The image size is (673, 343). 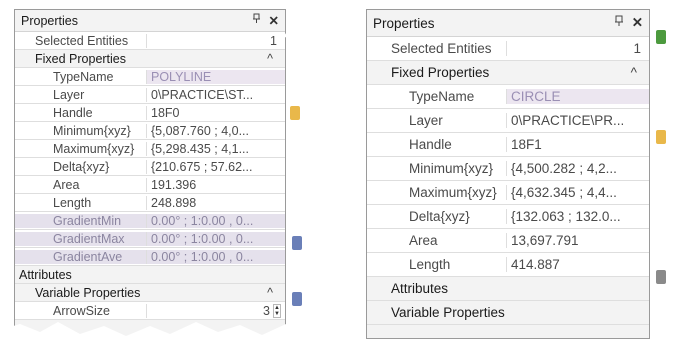 What do you see at coordinates (165, 112) in the screenshot?
I see `property-value: 18F0` at bounding box center [165, 112].